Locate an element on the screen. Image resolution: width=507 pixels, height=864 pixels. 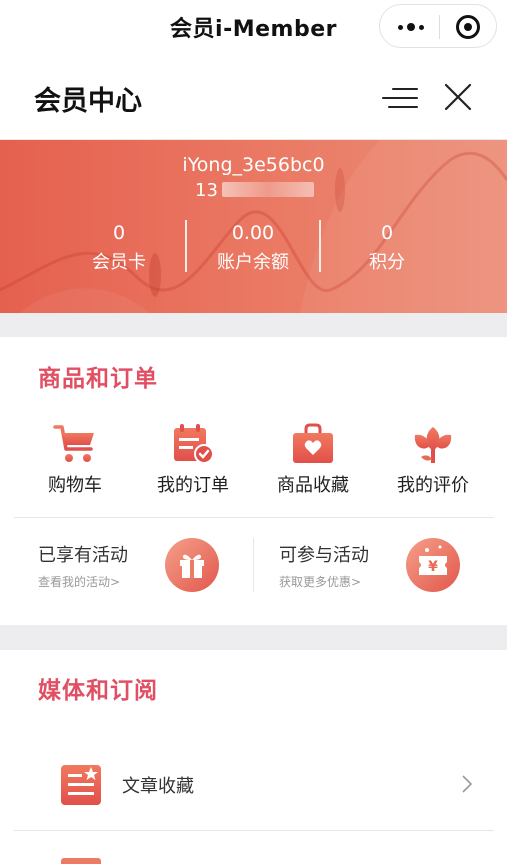
favorites-button: 商品收藏 is located at coordinates (313, 460).